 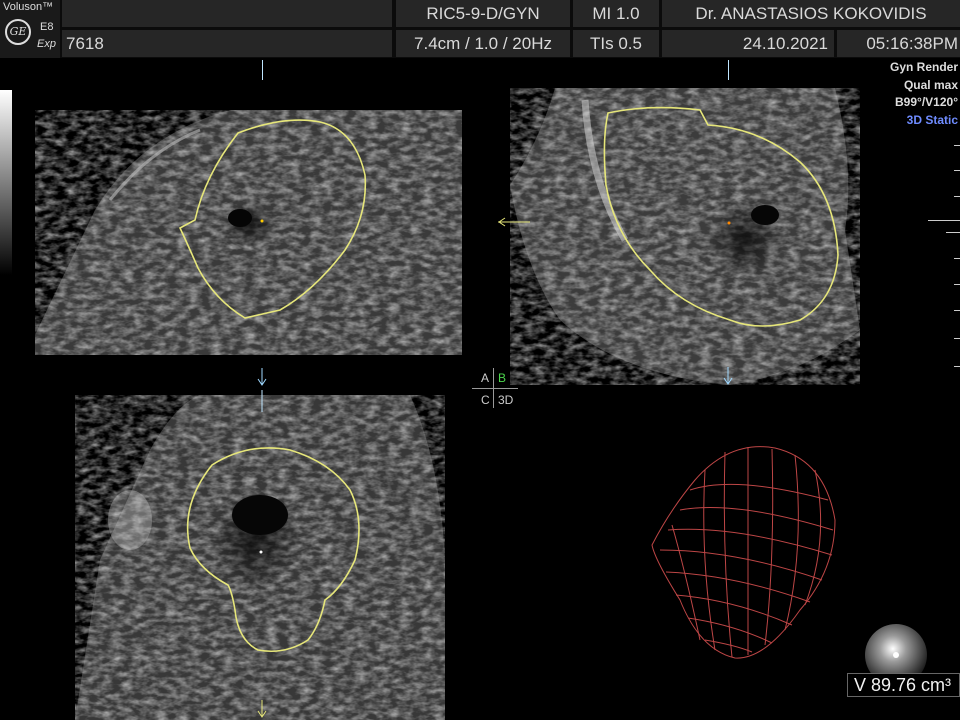 What do you see at coordinates (898, 43) in the screenshot?
I see `exam-time: 05:16:38PM` at bounding box center [898, 43].